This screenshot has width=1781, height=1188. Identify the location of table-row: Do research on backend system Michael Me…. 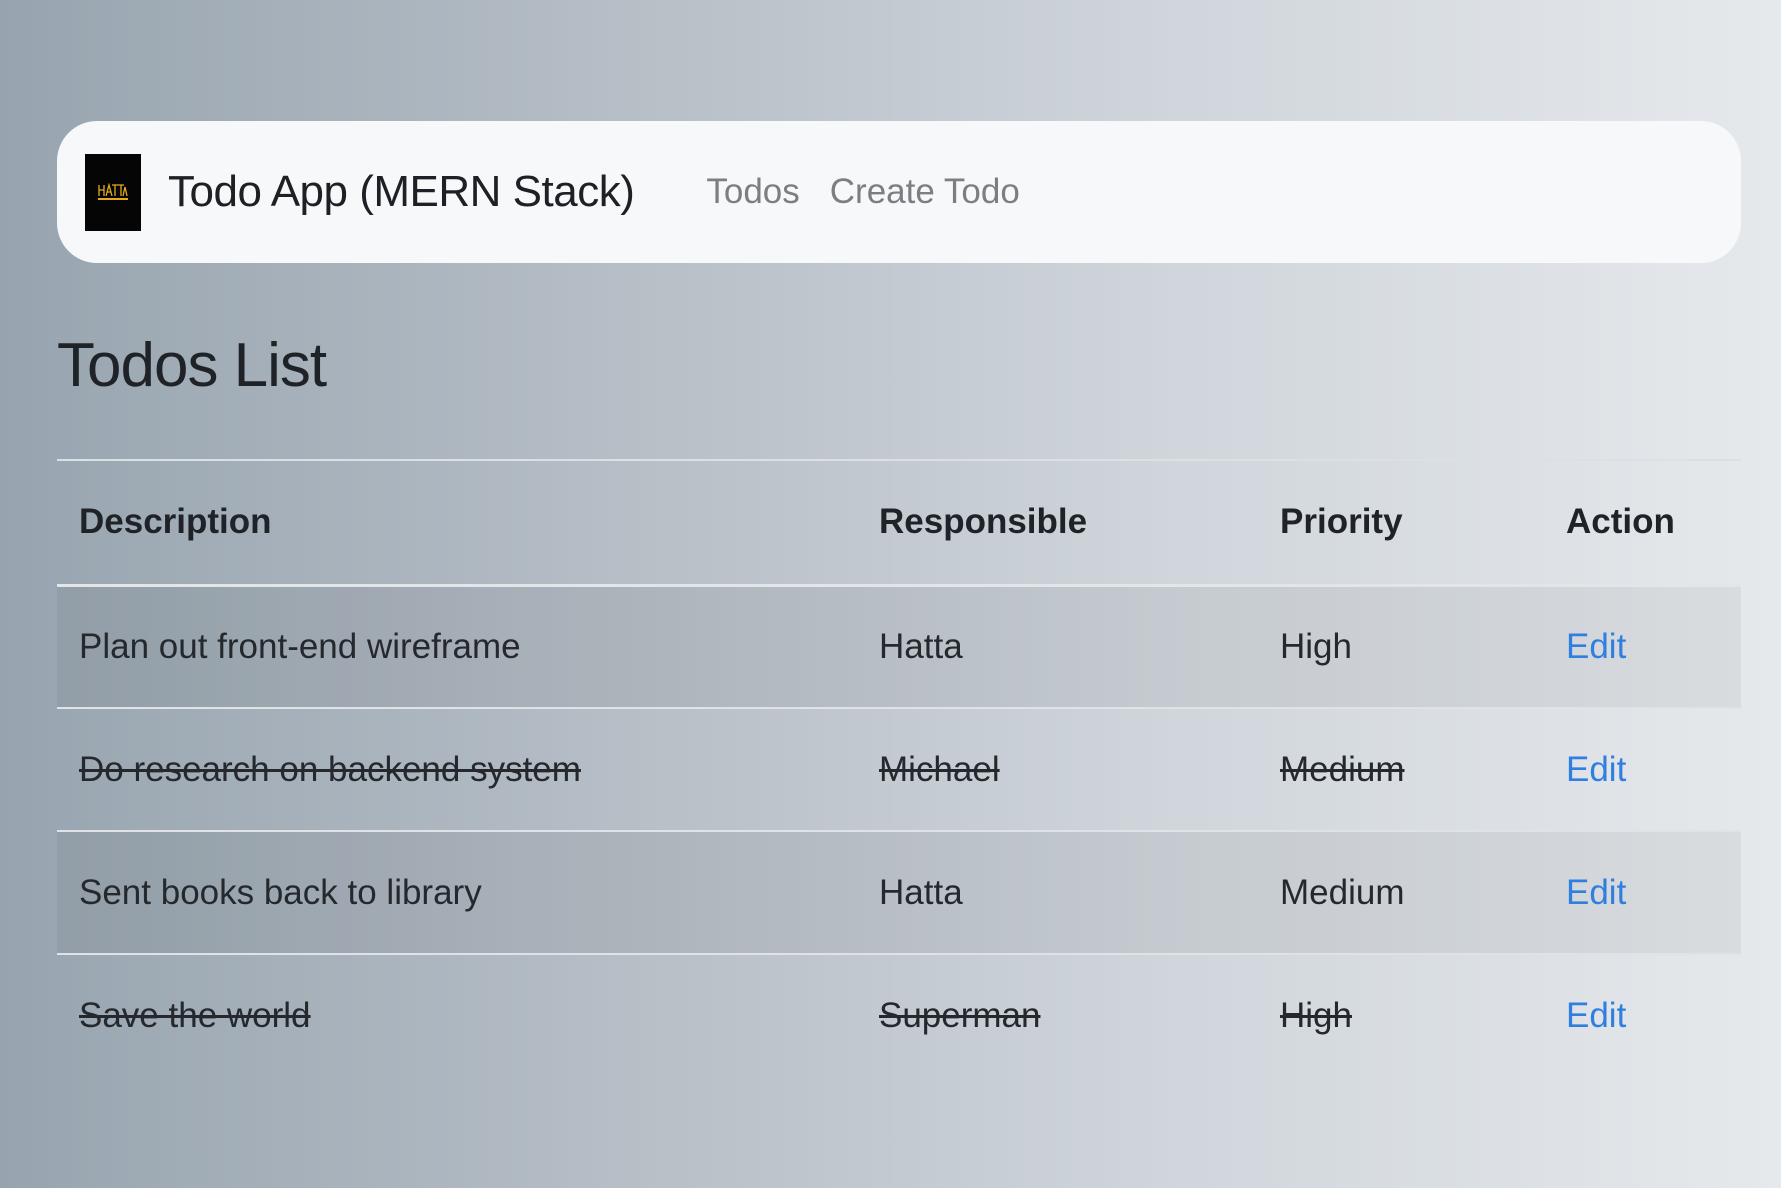
(899, 769).